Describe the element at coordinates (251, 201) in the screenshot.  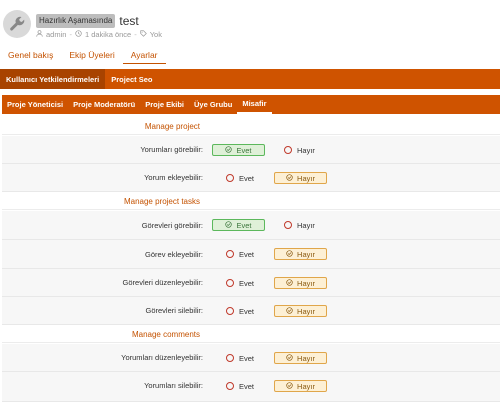
I see `section-heading: Manage project tasks` at that location.